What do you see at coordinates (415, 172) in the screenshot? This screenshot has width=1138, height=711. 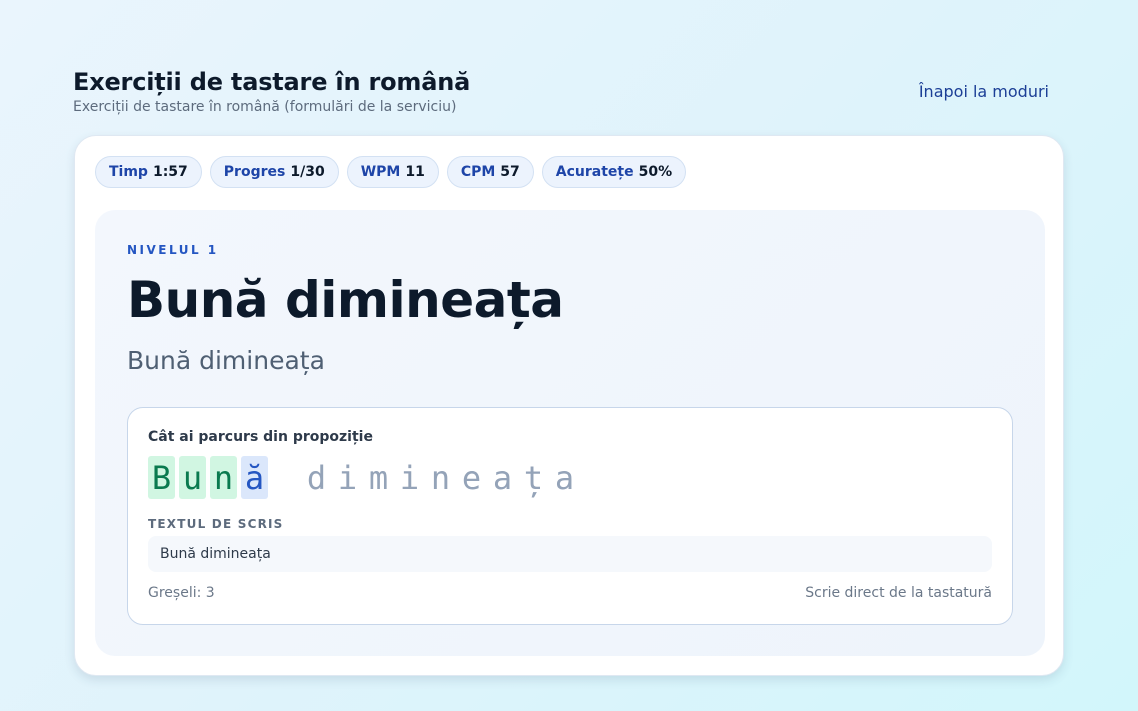 I see `stat-value: 11` at bounding box center [415, 172].